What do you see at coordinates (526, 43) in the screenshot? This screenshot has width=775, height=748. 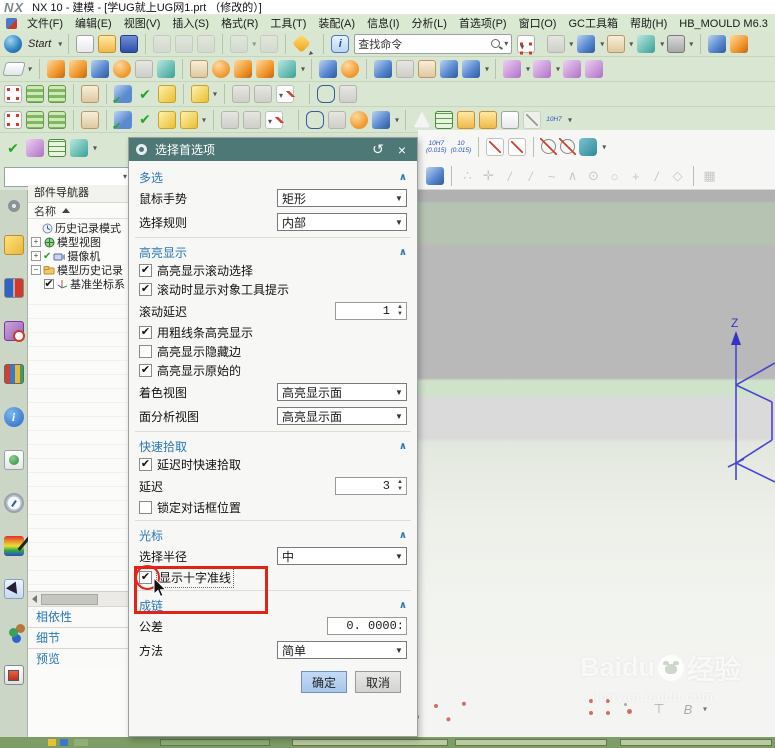 I see `fit-view-icon` at bounding box center [526, 43].